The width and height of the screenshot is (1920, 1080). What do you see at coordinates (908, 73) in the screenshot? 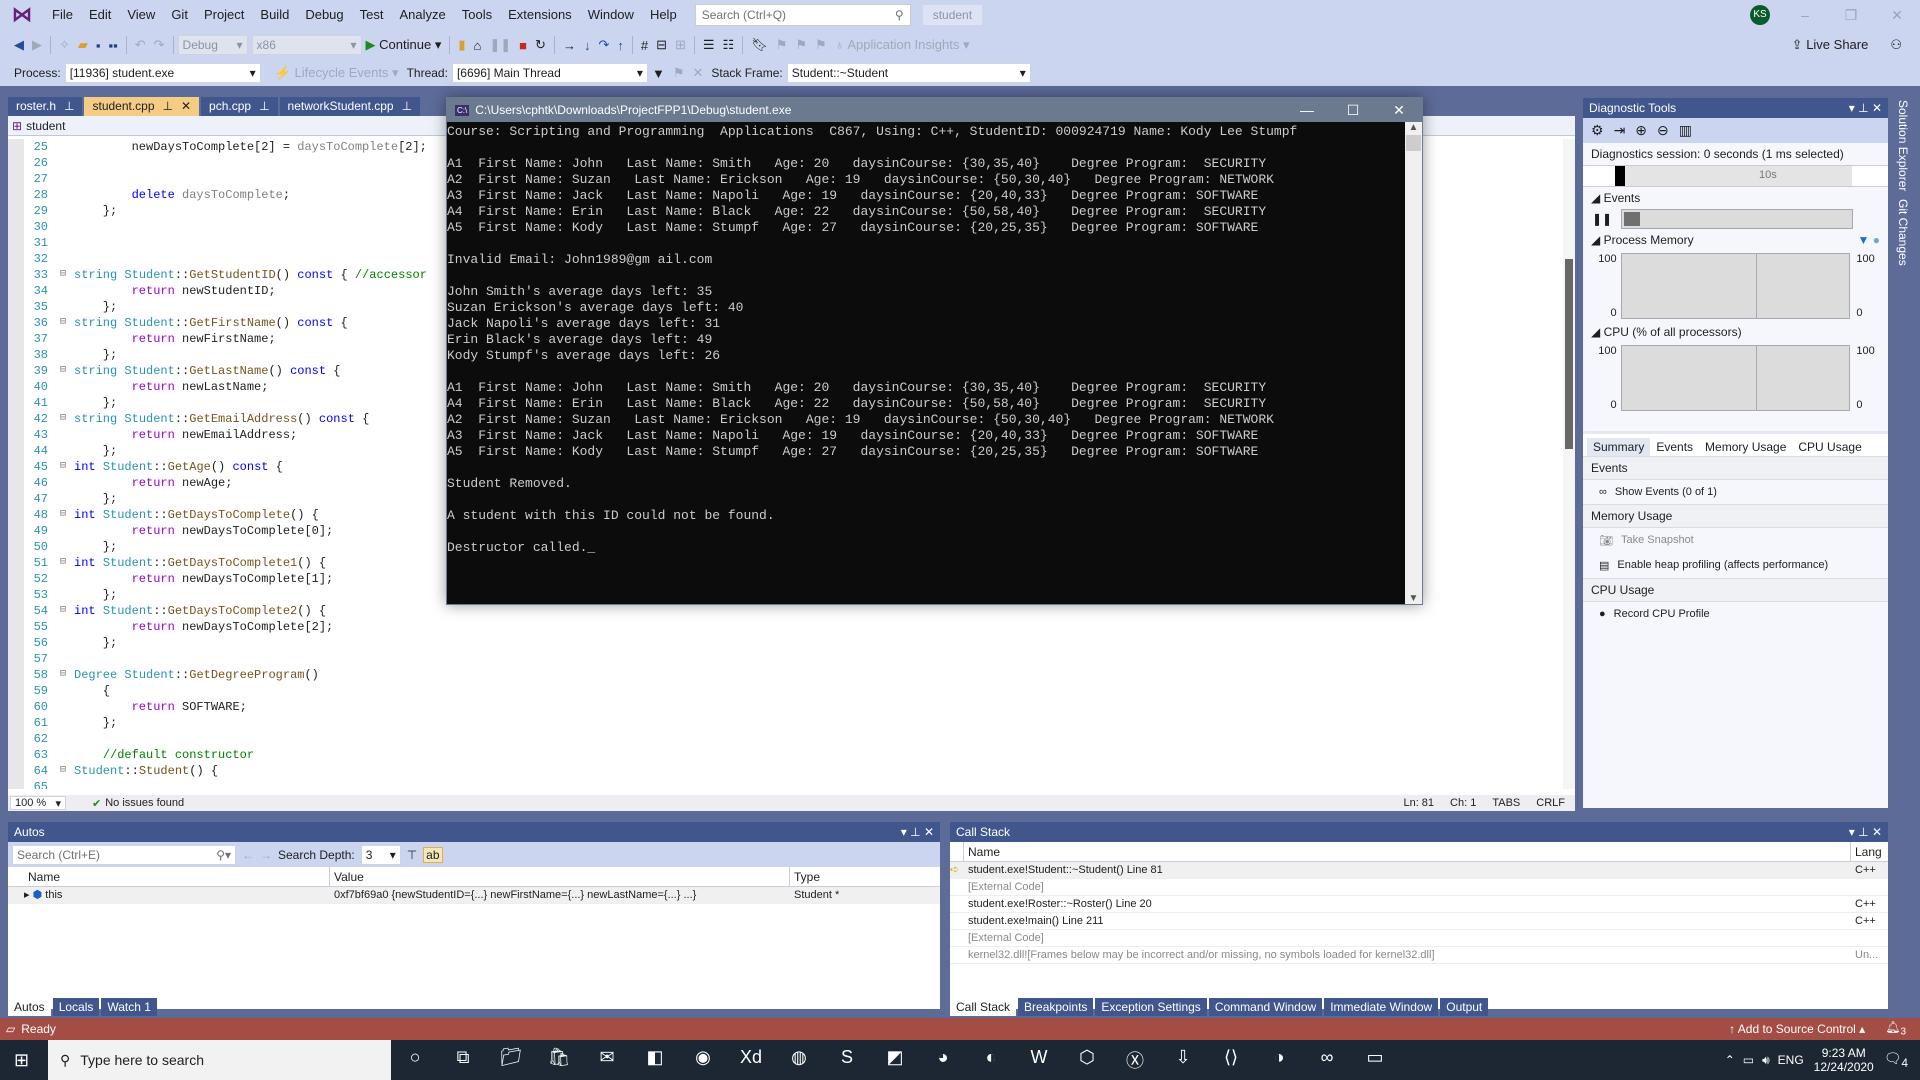
I see `stack-frame-dropdown: Student::~Student ▾` at bounding box center [908, 73].